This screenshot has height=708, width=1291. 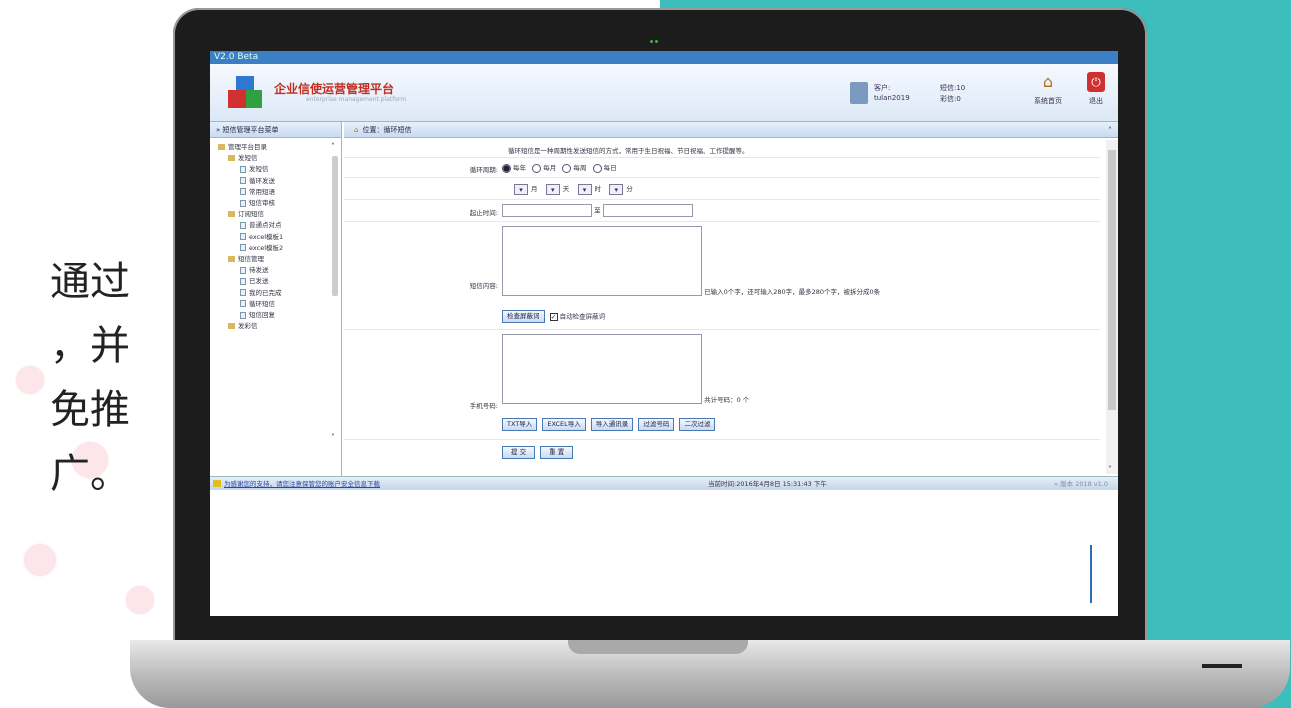 What do you see at coordinates (302, 484) in the screenshot?
I see `status-message-link: 为感谢您的支持，请您注意保管您的账户安全信息下载` at bounding box center [302, 484].